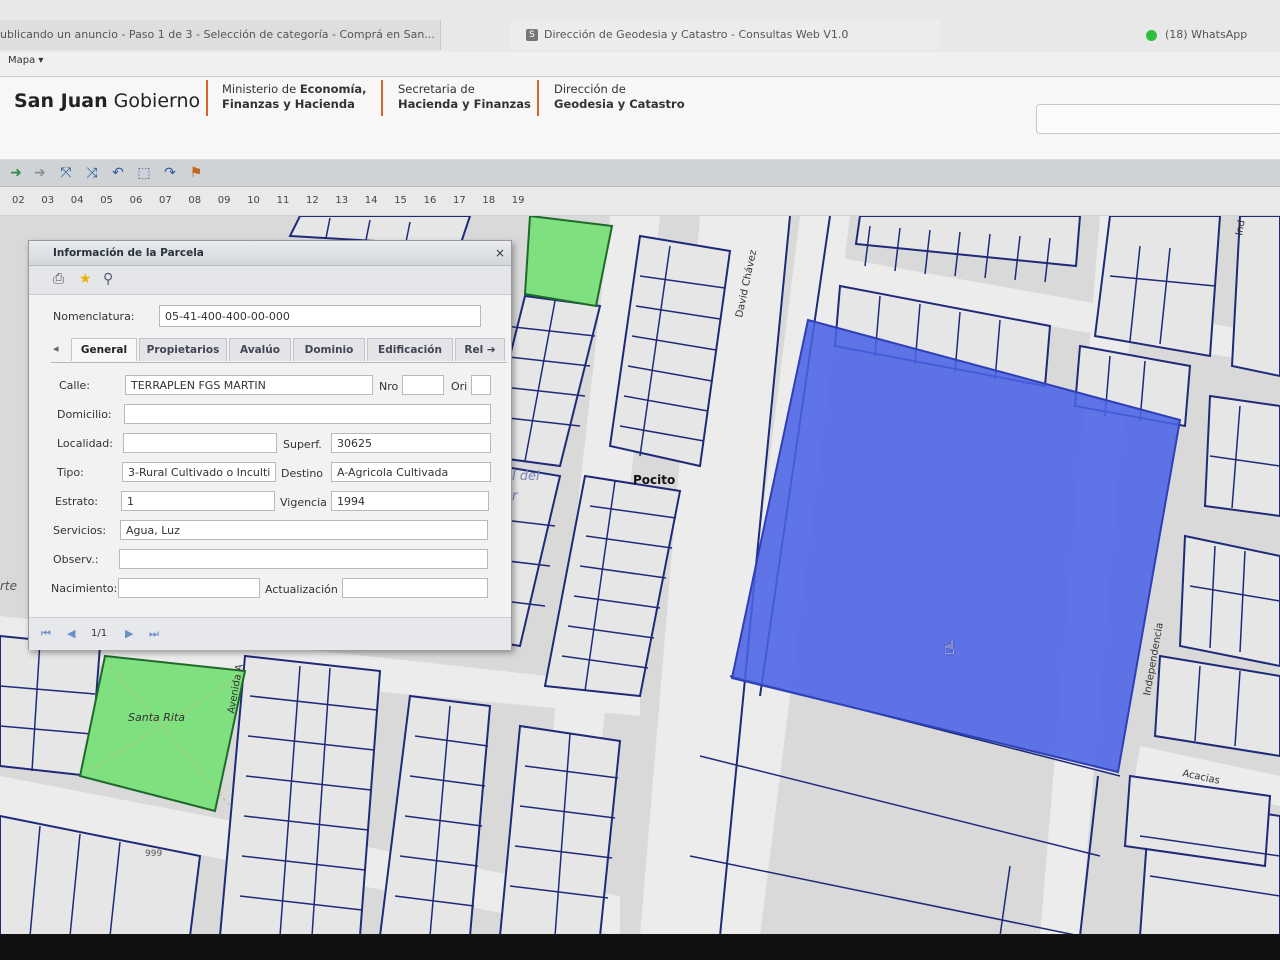 The image size is (1280, 960). I want to click on domicilio-label: Domicilio:, so click(84, 414).